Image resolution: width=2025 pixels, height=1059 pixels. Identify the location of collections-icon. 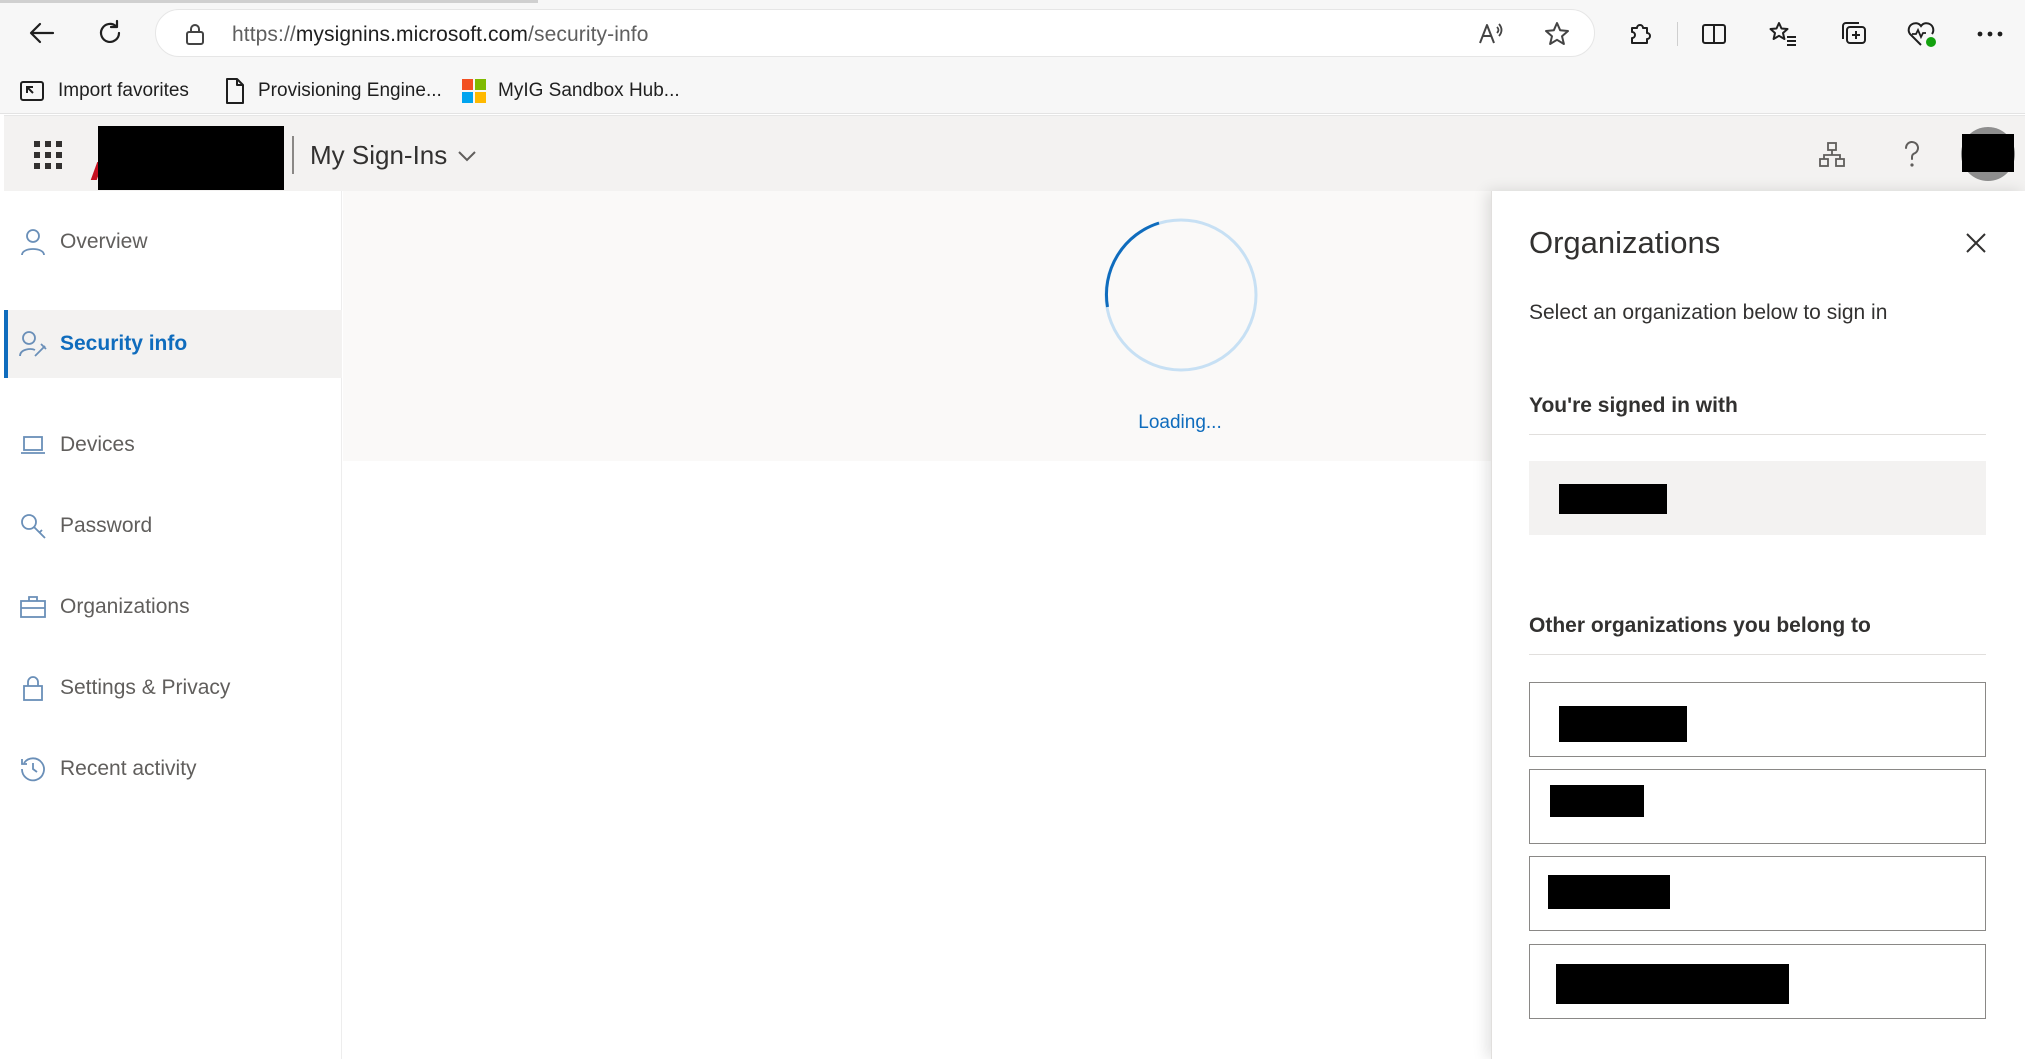
(1854, 33).